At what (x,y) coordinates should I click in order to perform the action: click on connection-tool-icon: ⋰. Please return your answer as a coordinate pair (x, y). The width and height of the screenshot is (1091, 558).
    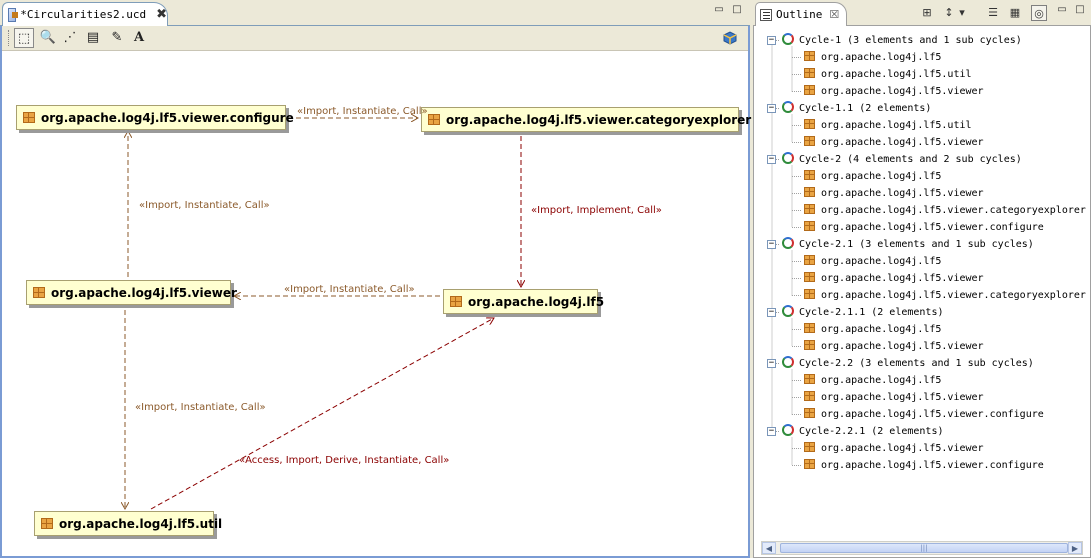
    Looking at the image, I should click on (70, 38).